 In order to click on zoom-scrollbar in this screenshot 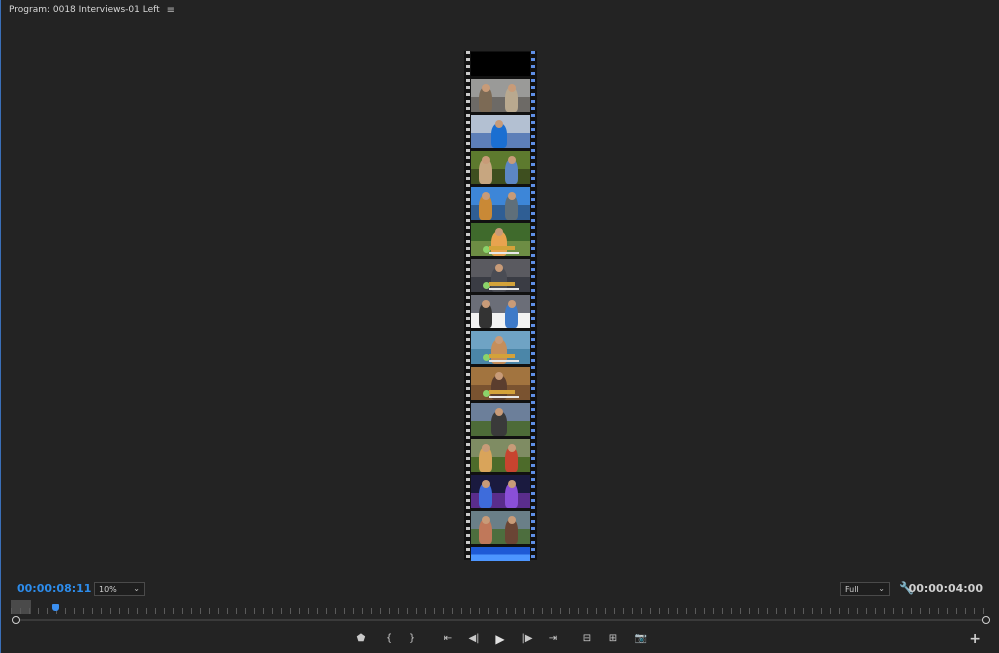, I will do `click(500, 620)`.